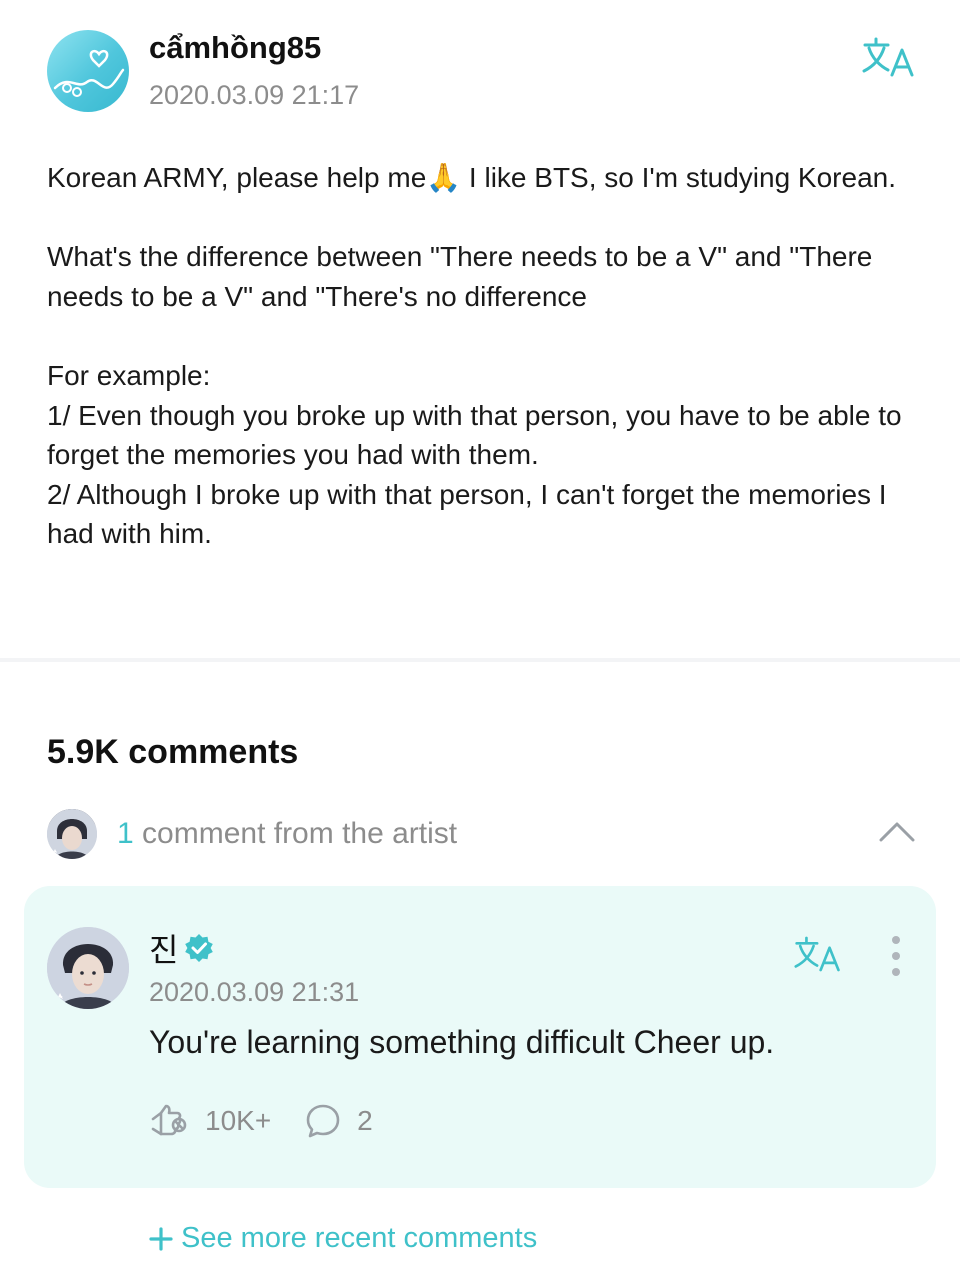 Image resolution: width=960 pixels, height=1280 pixels. Describe the element at coordinates (896, 956) in the screenshot. I see `more-vertical-icon` at that location.